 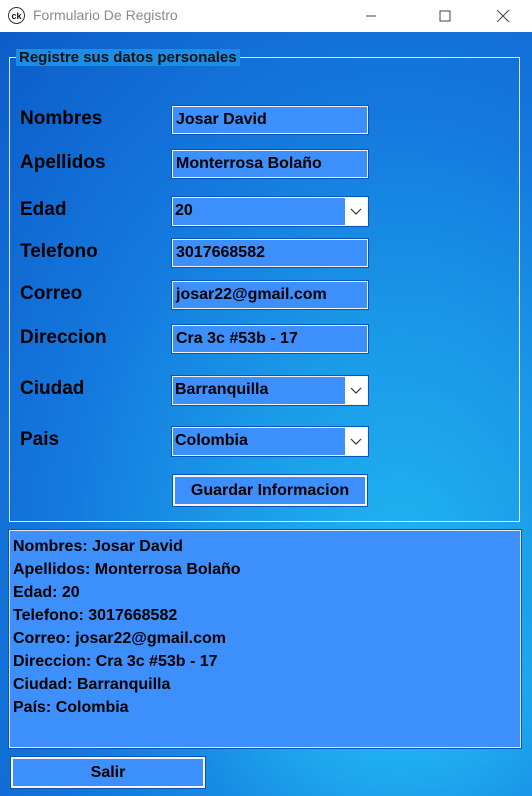 I want to click on app-icon: ck, so click(x=16, y=15).